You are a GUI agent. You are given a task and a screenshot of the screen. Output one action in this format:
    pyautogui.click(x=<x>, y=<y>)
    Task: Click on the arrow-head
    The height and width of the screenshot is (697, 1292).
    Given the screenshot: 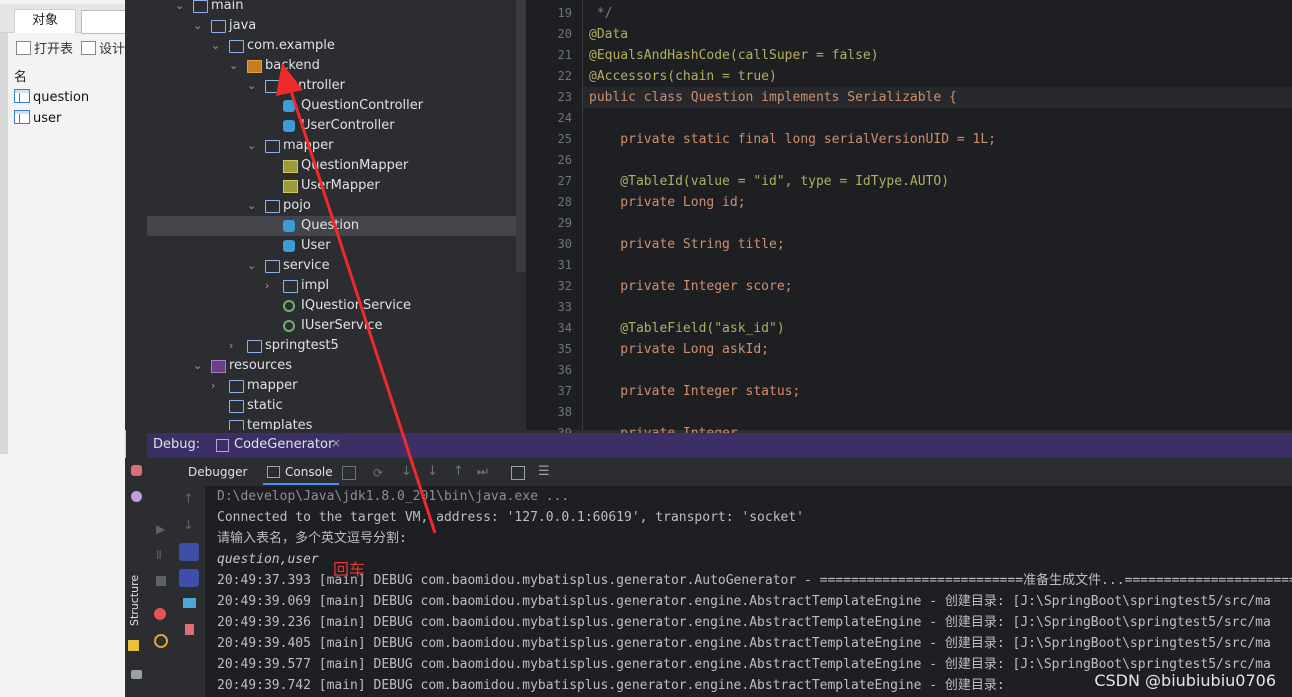 What is the action you would take?
    pyautogui.click(x=289, y=79)
    